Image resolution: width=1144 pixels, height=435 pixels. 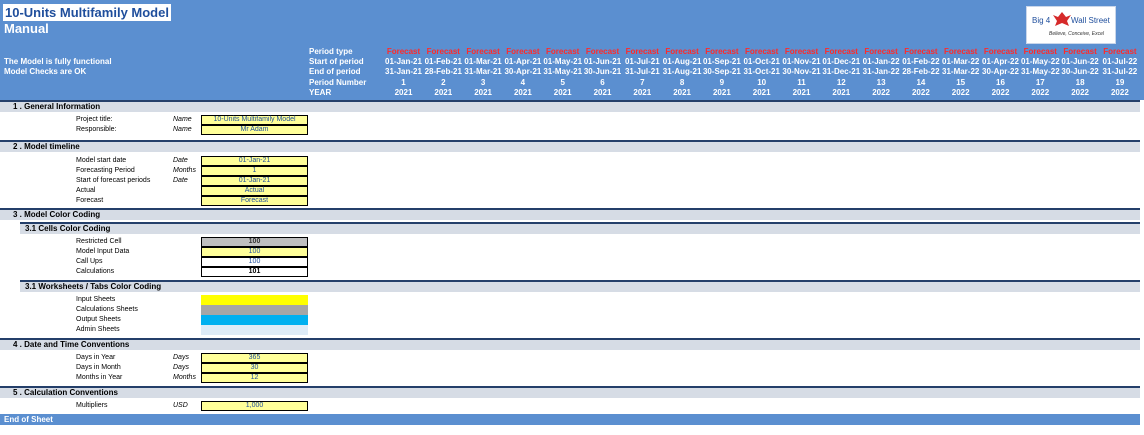 I want to click on period-end-10: 31-Oct-21, so click(x=761, y=71).